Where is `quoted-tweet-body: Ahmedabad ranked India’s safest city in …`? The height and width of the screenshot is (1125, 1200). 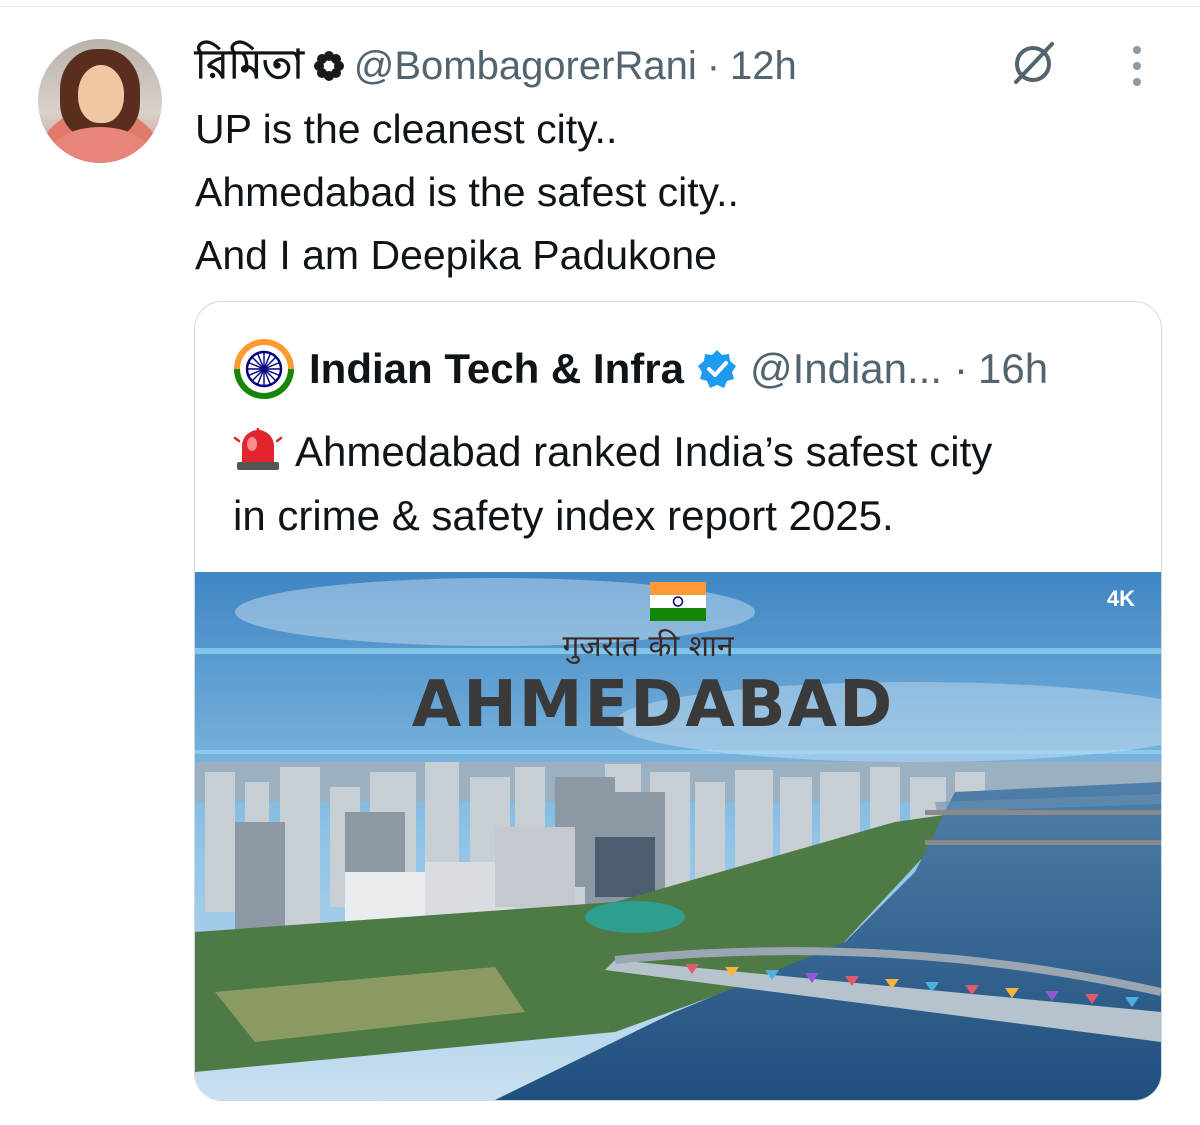 quoted-tweet-body: Ahmedabad ranked India’s safest city in … is located at coordinates (683, 484).